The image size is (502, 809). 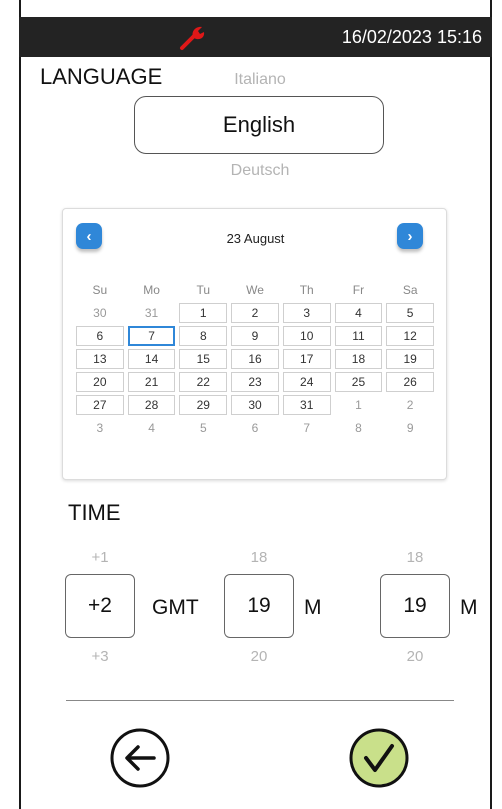 I want to click on calendar-day: 16, so click(x=255, y=359).